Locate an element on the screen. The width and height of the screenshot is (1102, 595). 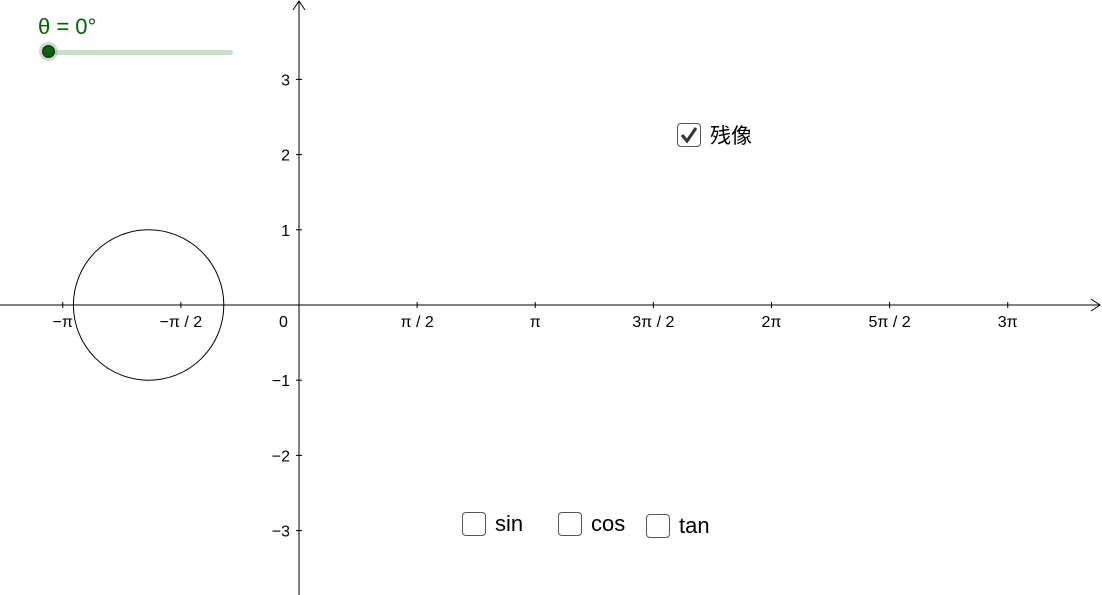
checkmark-icon is located at coordinates (689, 135).